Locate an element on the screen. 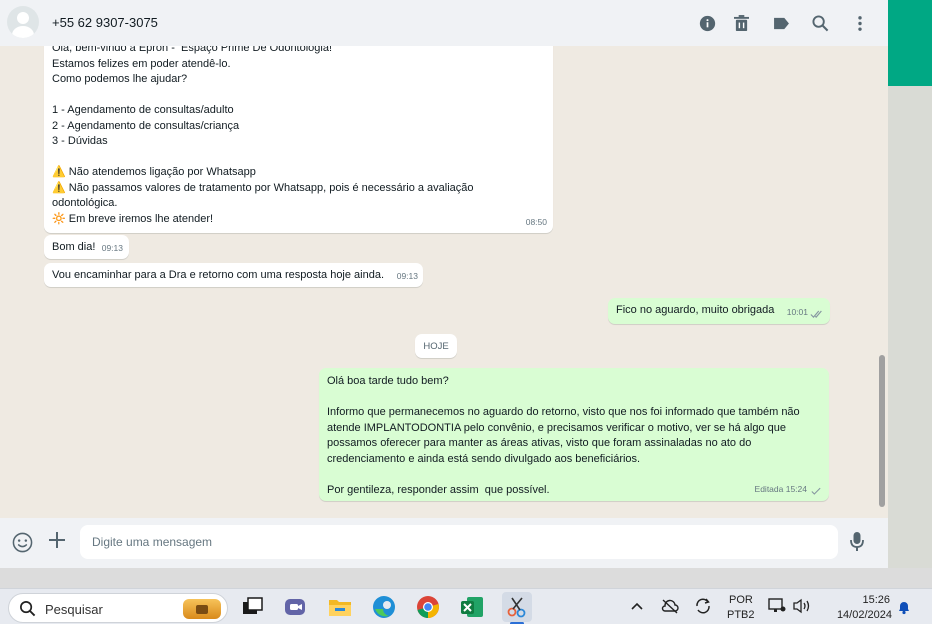 The image size is (932, 624). trash-icon is located at coordinates (741, 23).